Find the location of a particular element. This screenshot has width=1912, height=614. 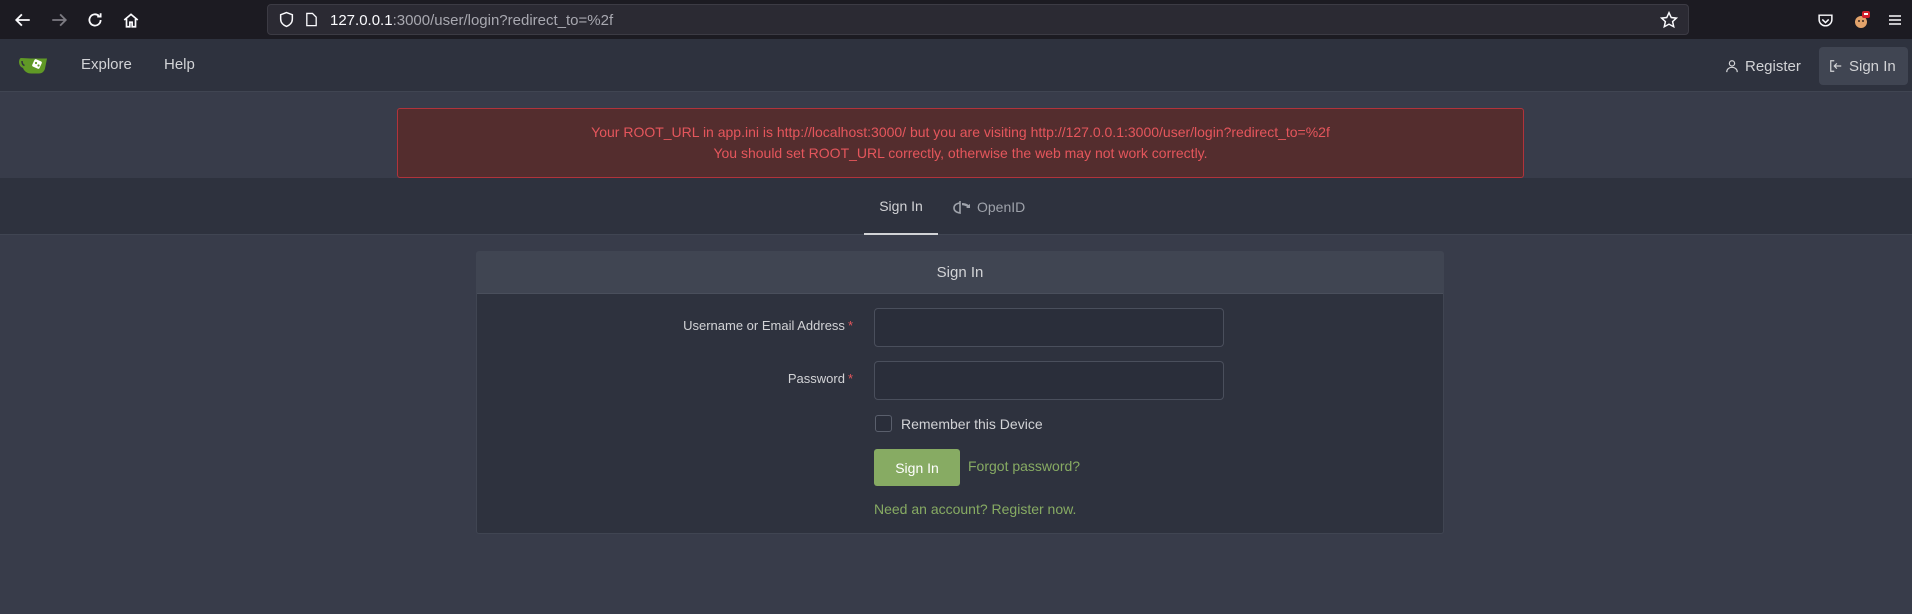

tab-openid-label: OpenID is located at coordinates (1001, 206).